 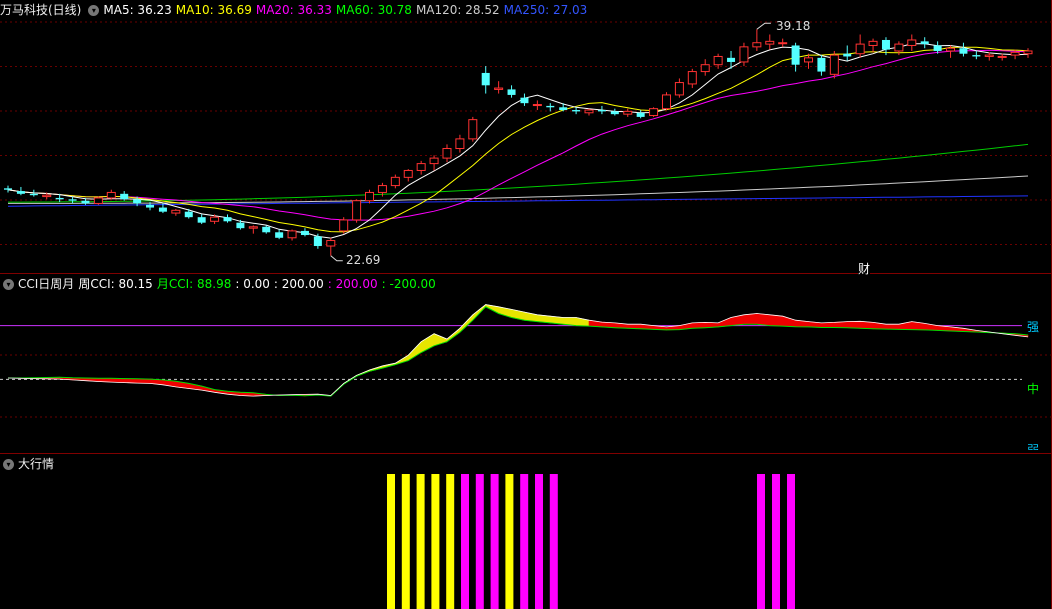 What do you see at coordinates (46, 284) in the screenshot?
I see `panel2-title: CCI日周月` at bounding box center [46, 284].